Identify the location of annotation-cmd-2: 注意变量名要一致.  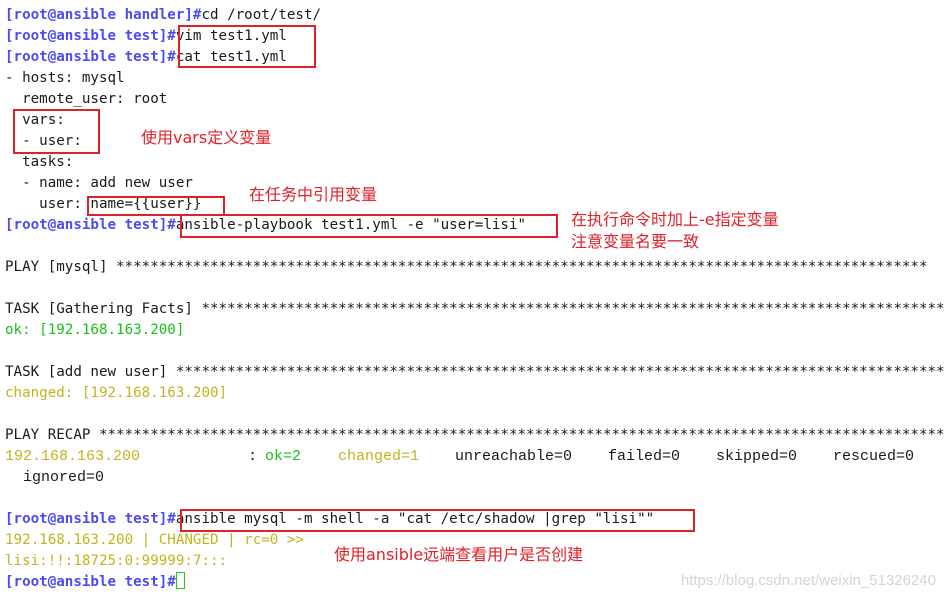
(635, 241).